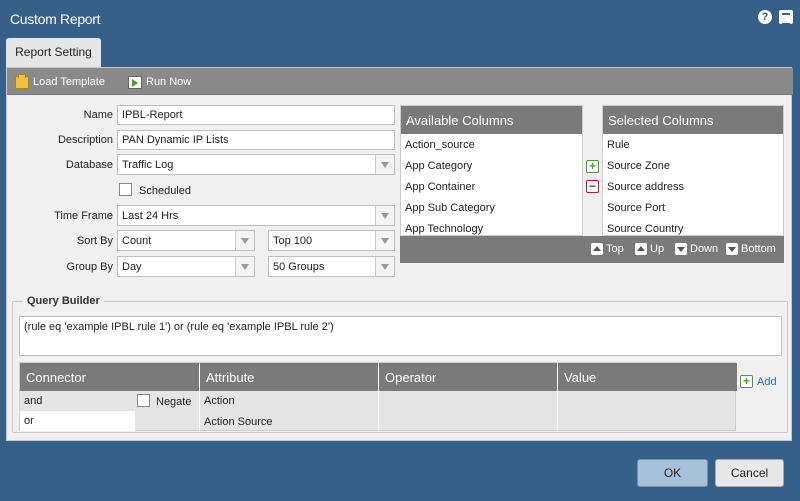 The image size is (800, 501). What do you see at coordinates (331, 240) in the screenshot?
I see `sortby-top-select: Top 100` at bounding box center [331, 240].